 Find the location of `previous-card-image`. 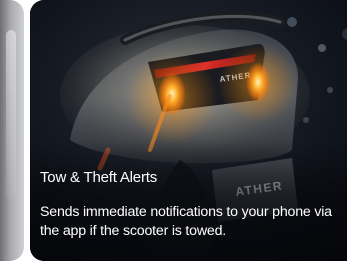

previous-card-image is located at coordinates (11, 115).